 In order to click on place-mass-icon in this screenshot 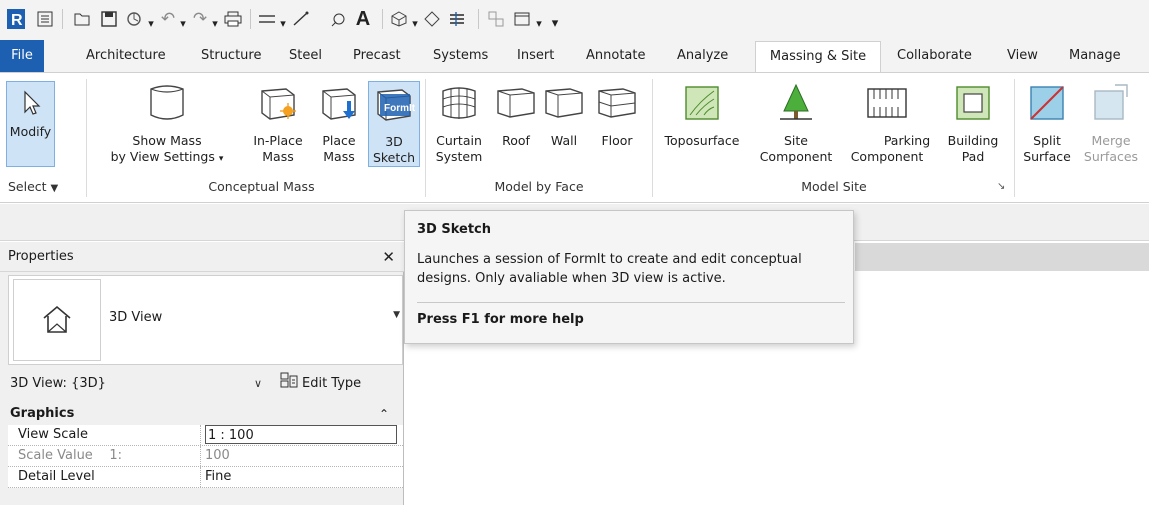, I will do `click(339, 105)`.